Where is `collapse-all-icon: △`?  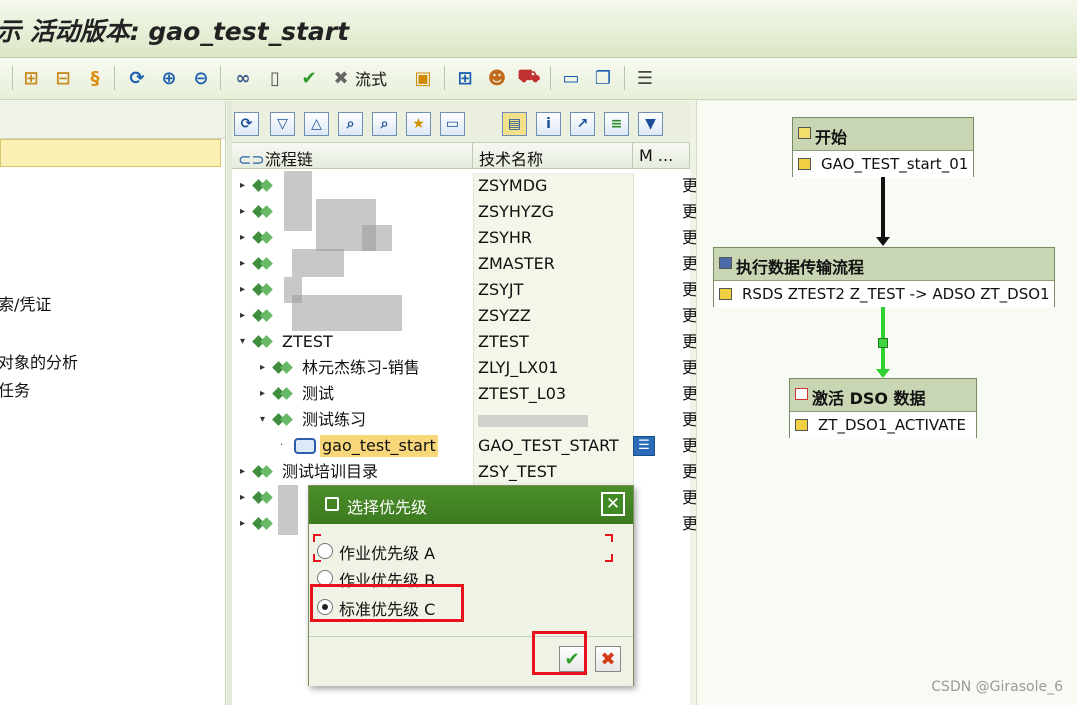
collapse-all-icon: △ is located at coordinates (316, 124).